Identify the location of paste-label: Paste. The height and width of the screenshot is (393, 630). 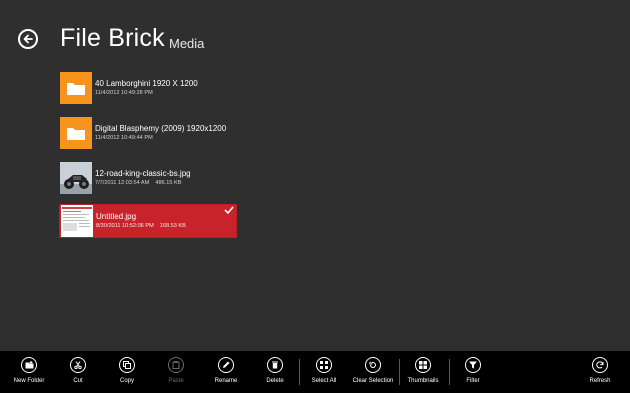
(176, 381).